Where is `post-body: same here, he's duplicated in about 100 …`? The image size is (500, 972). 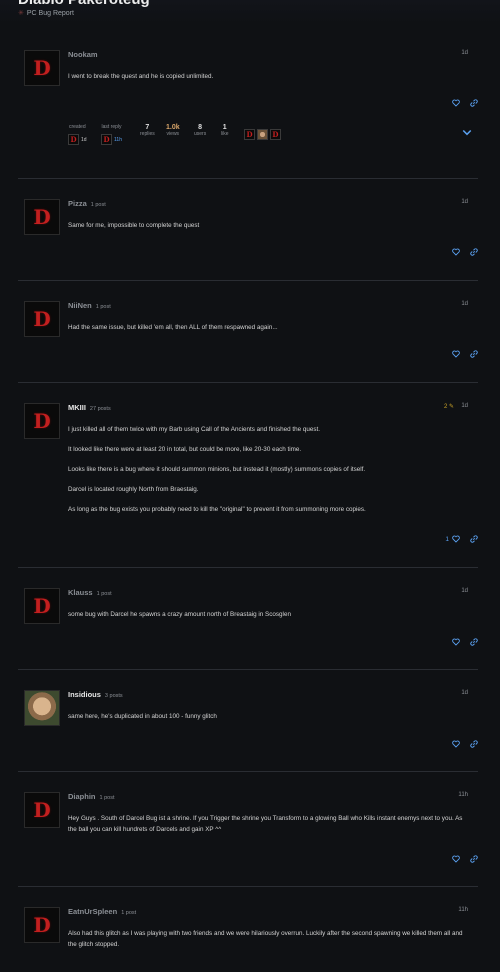
post-body: same here, he's duplicated in about 100 … is located at coordinates (142, 716).